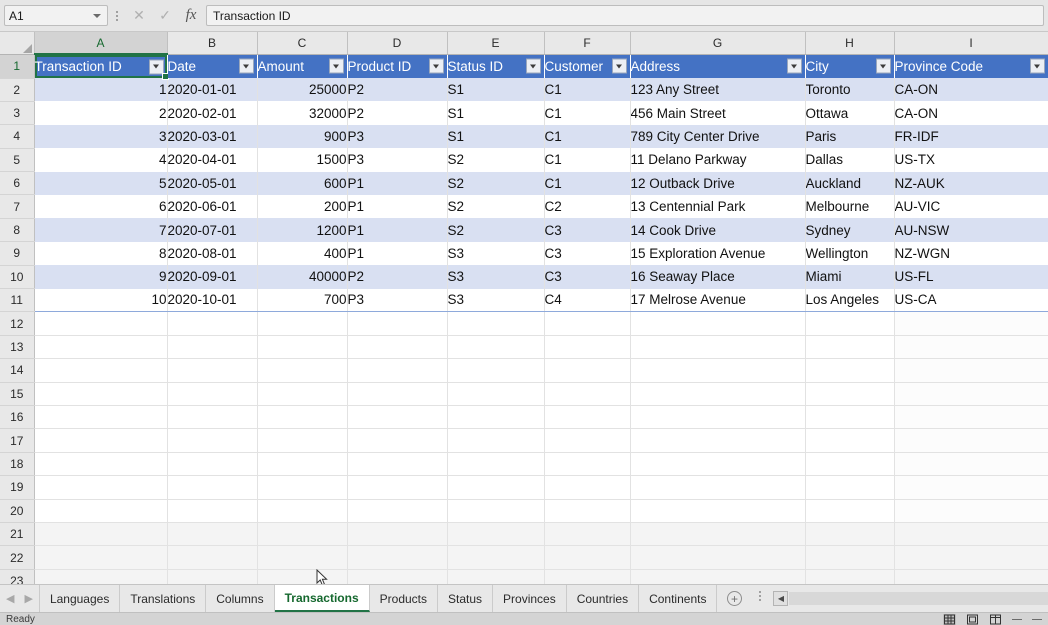  What do you see at coordinates (17, 43) in the screenshot?
I see `select-all-corner` at bounding box center [17, 43].